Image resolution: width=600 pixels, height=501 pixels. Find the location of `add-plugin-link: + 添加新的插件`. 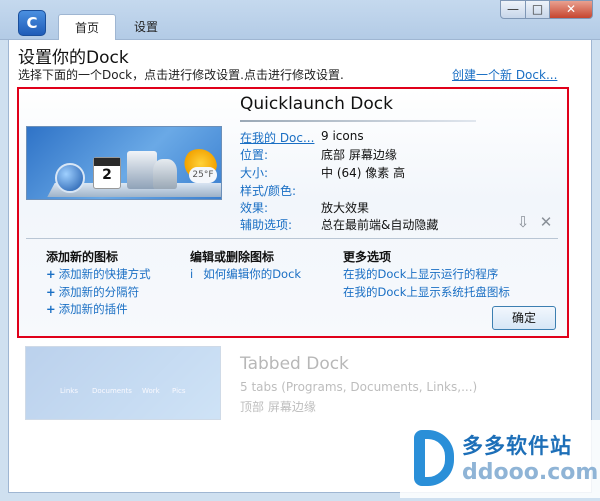

add-plugin-link: + 添加新的插件 is located at coordinates (87, 309).